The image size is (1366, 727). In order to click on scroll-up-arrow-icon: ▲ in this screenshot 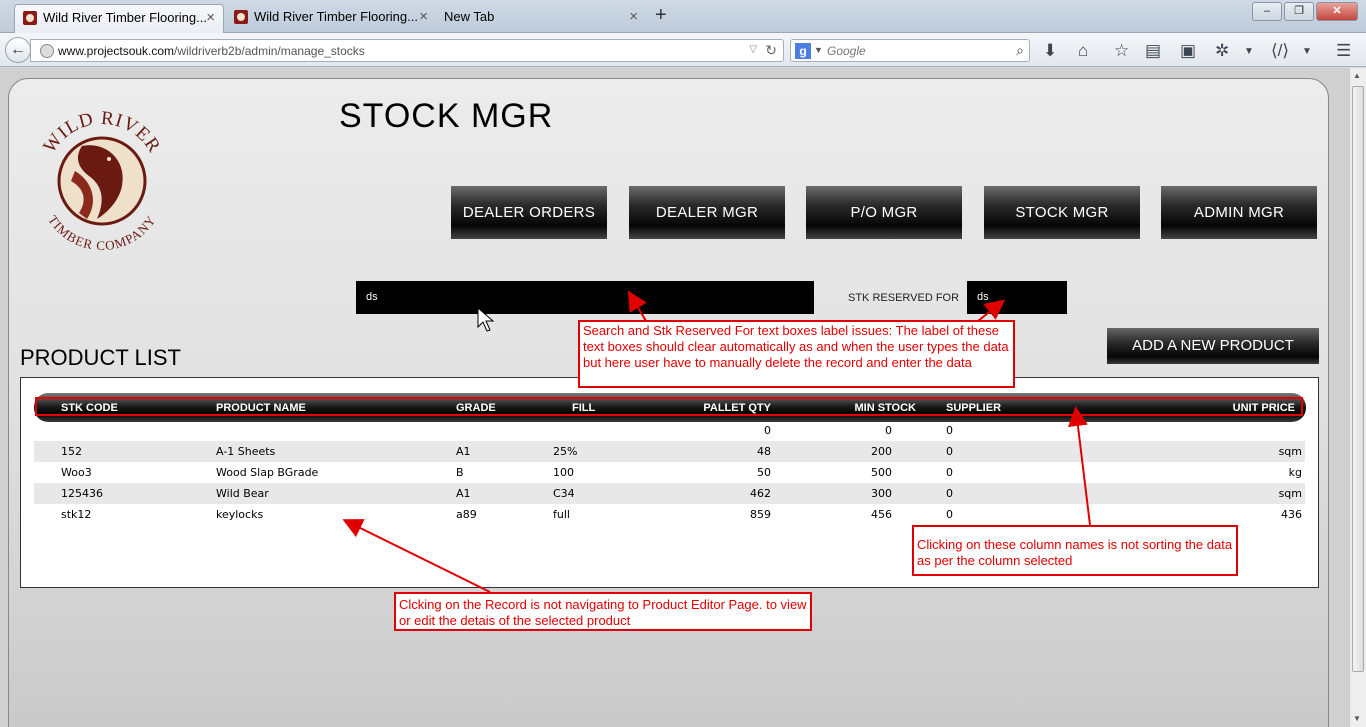, I will do `click(1357, 75)`.